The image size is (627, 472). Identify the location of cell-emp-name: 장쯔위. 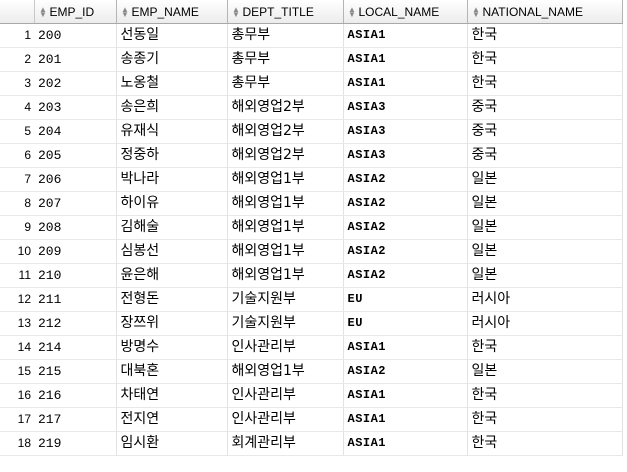
(172, 323).